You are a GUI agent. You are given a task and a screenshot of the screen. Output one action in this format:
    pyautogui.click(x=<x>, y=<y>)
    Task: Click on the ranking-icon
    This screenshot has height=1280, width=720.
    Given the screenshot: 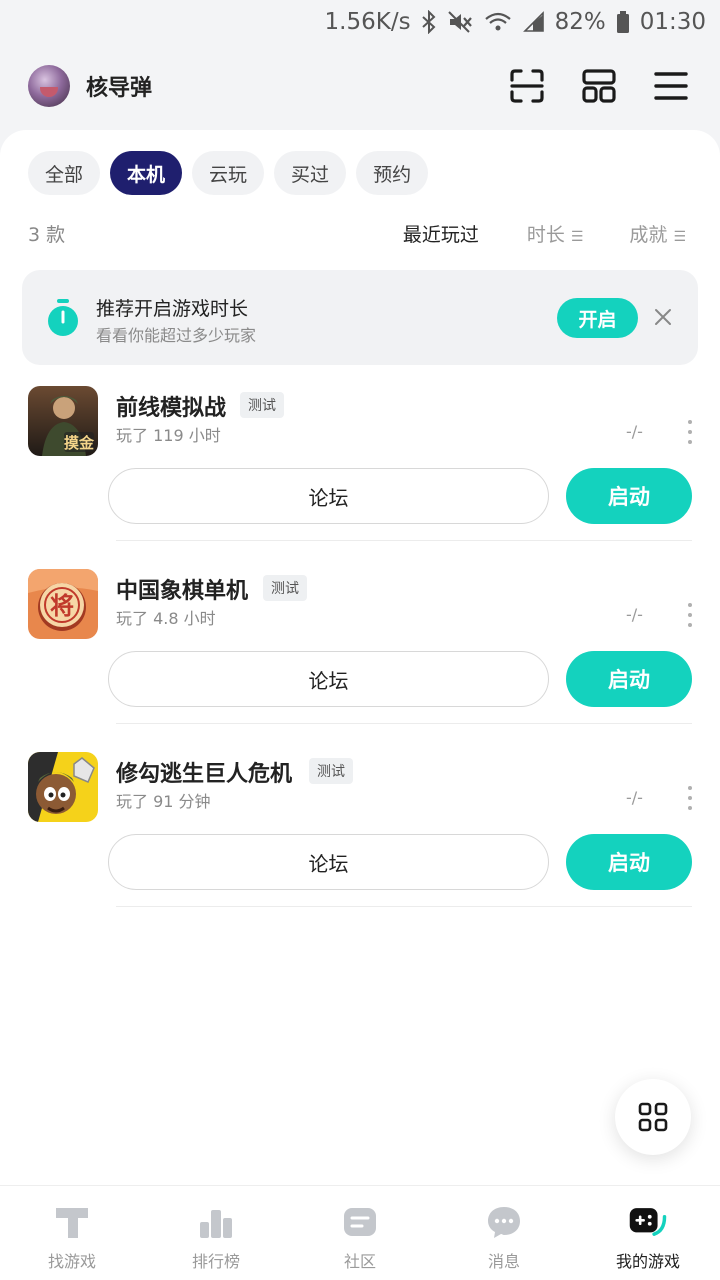 What is the action you would take?
    pyautogui.click(x=216, y=1222)
    